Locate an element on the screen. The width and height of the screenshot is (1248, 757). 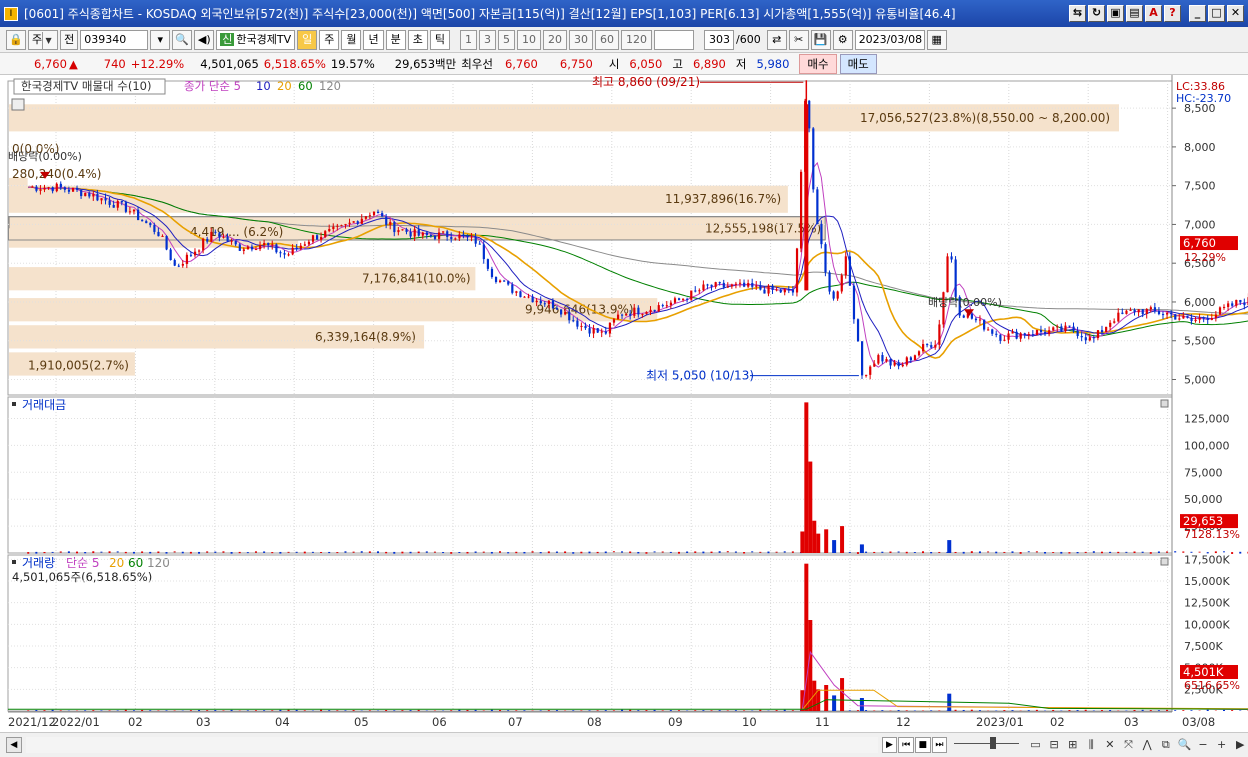
close-button: ✕ is located at coordinates (1235, 13).